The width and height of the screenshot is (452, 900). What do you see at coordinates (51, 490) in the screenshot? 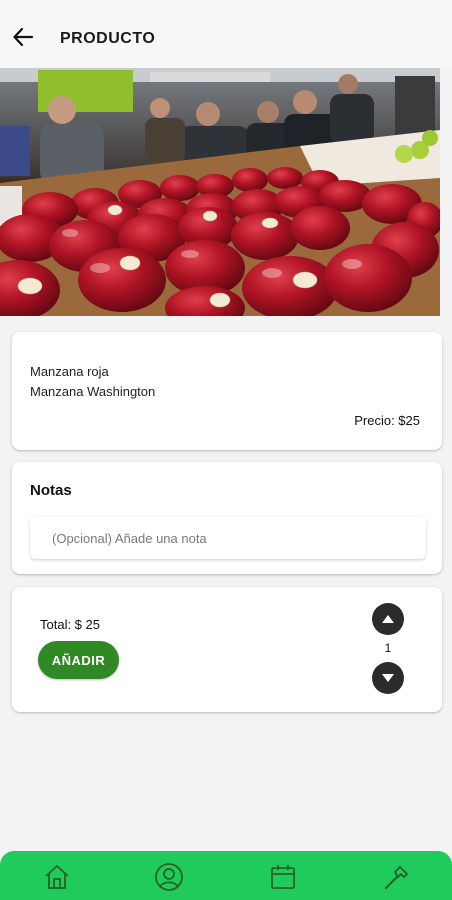
I see `notes-title: Notas` at bounding box center [51, 490].